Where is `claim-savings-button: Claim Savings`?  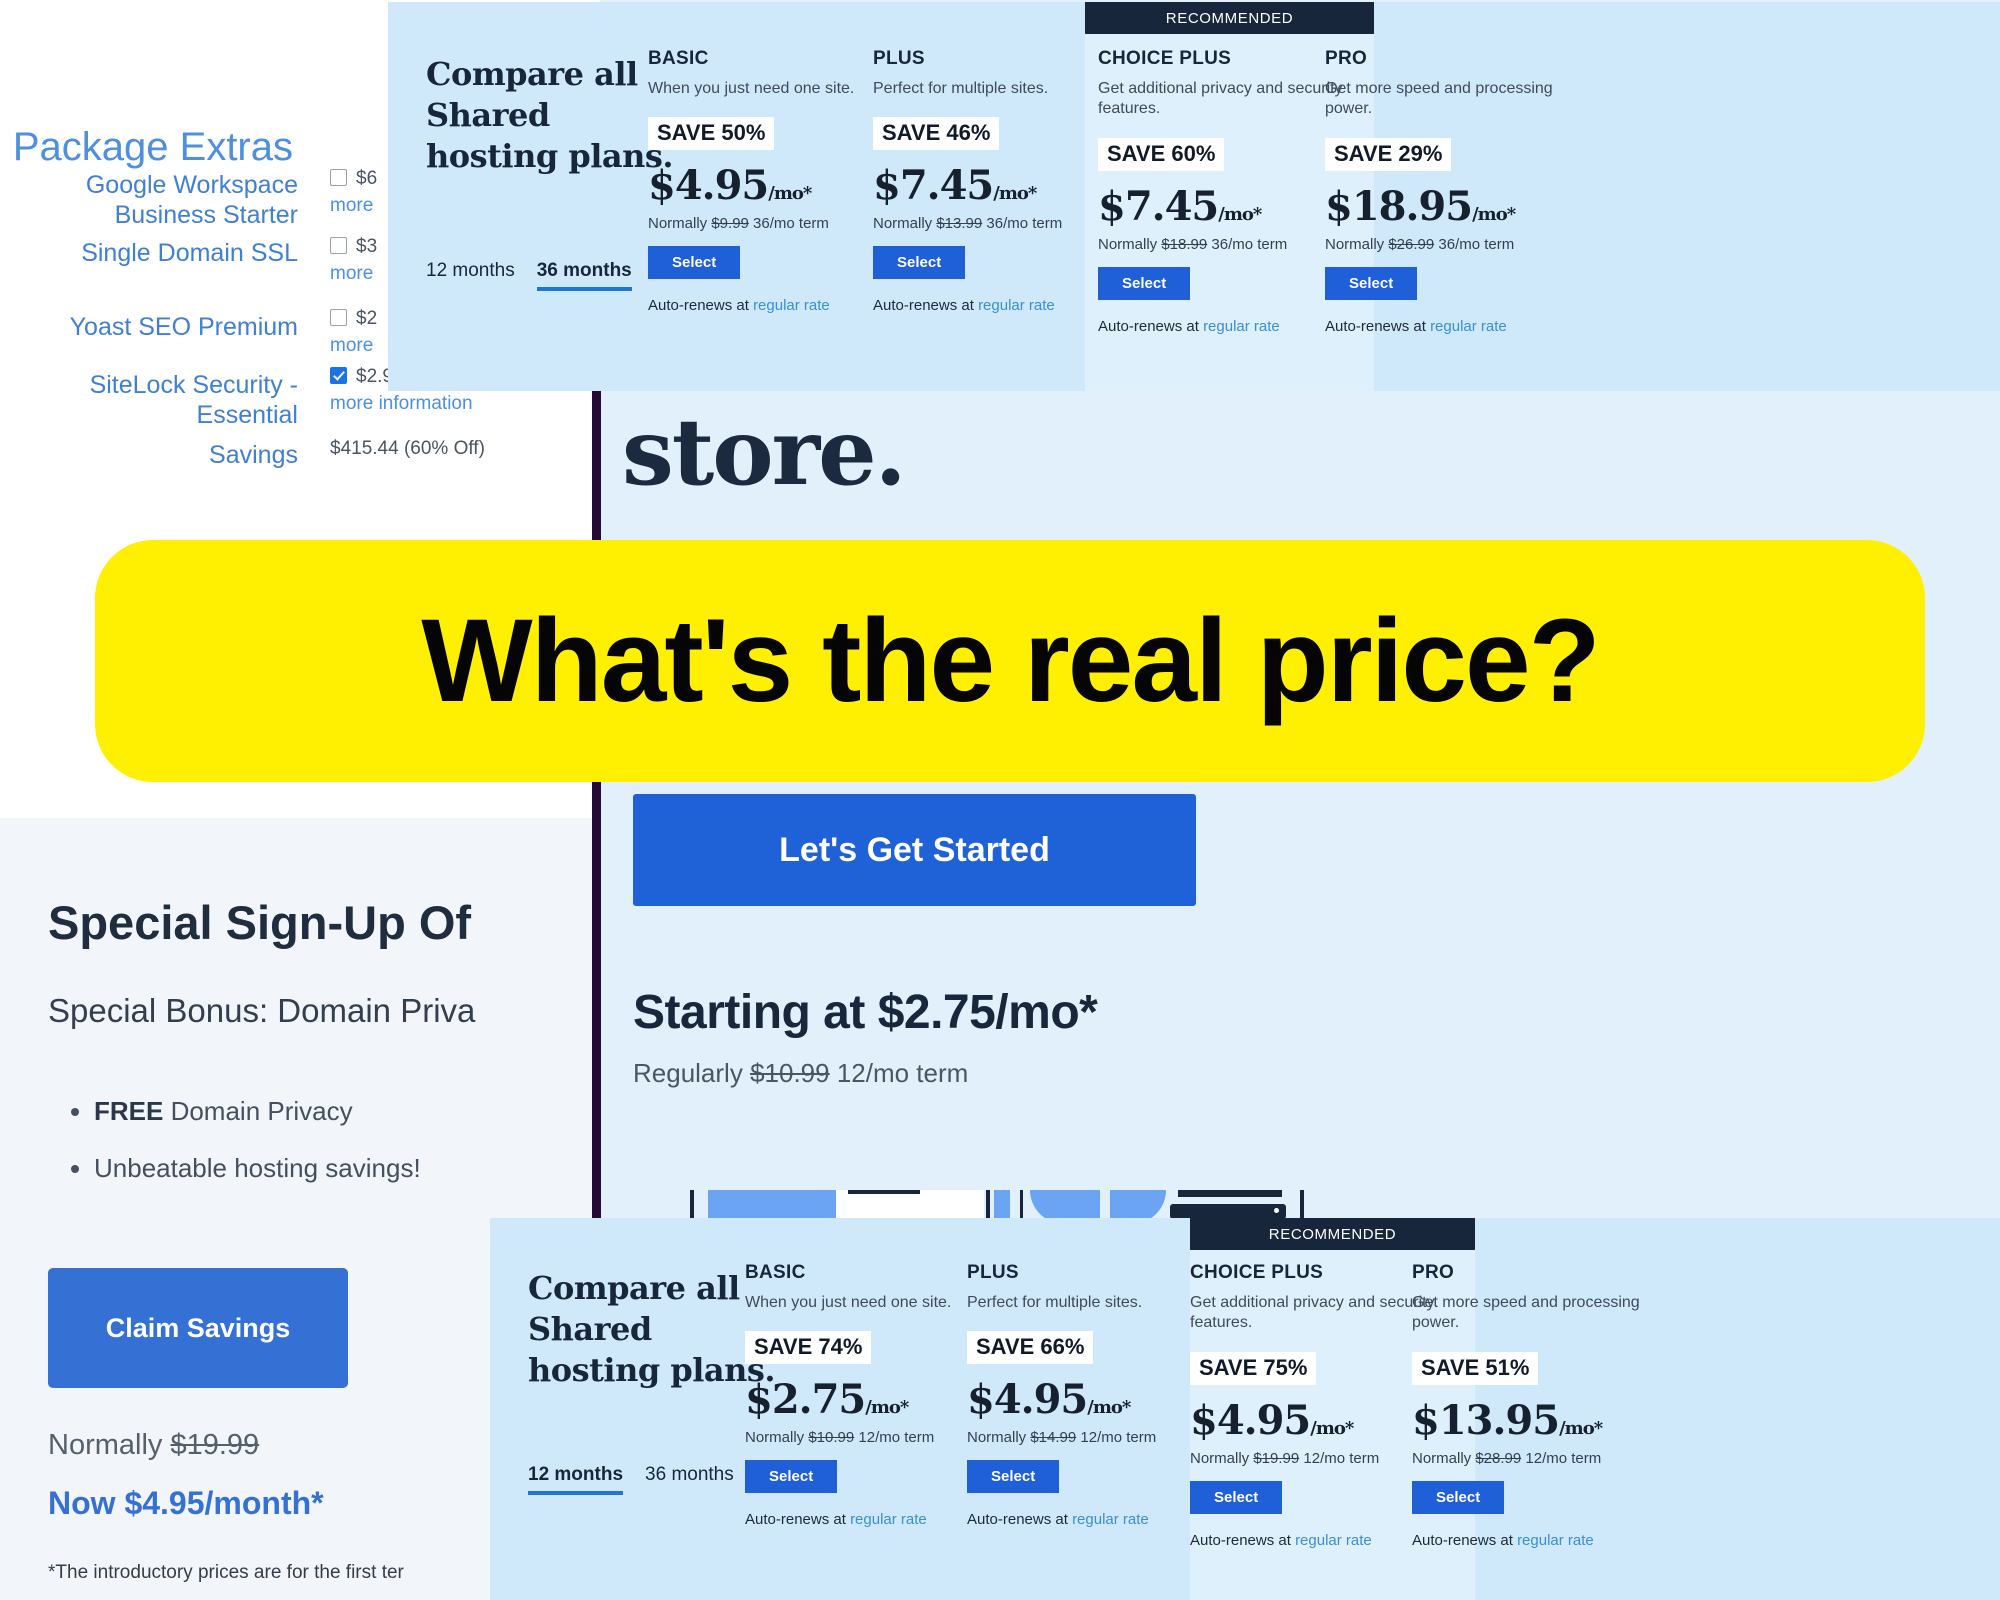 claim-savings-button: Claim Savings is located at coordinates (198, 1328).